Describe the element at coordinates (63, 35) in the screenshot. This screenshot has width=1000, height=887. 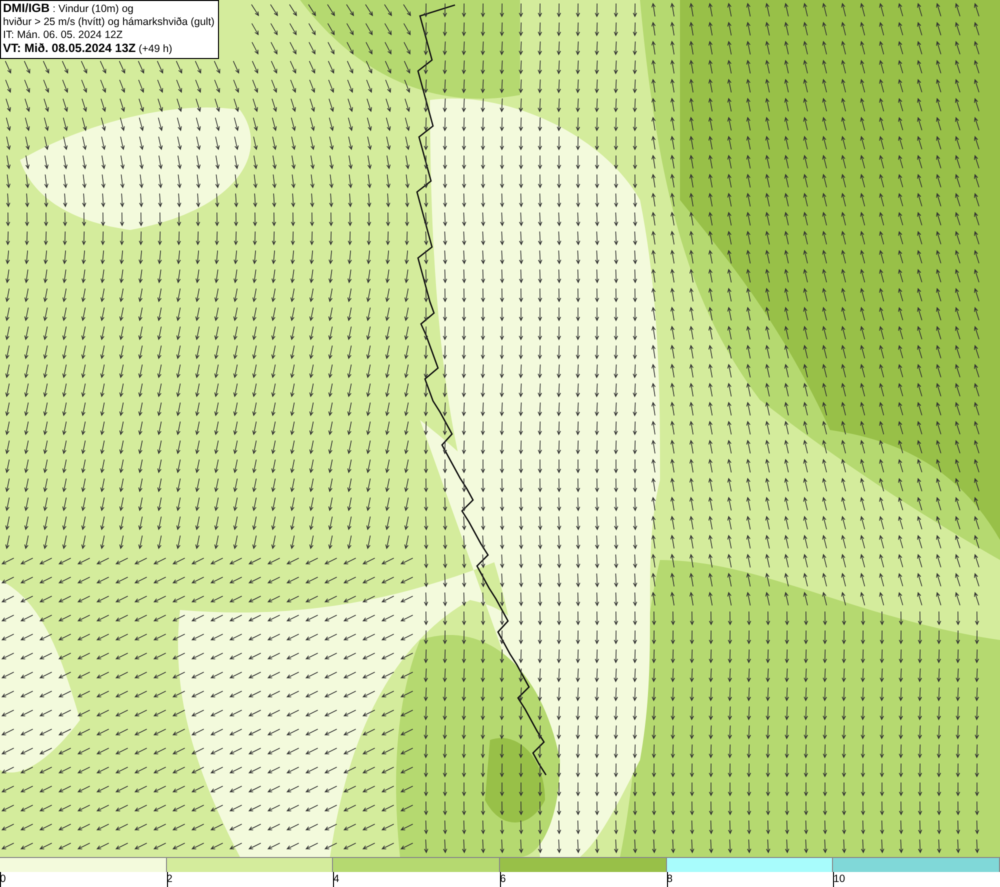
I see `map-title-line: IT: Mán. 06. 05. 2024 12Z` at that location.